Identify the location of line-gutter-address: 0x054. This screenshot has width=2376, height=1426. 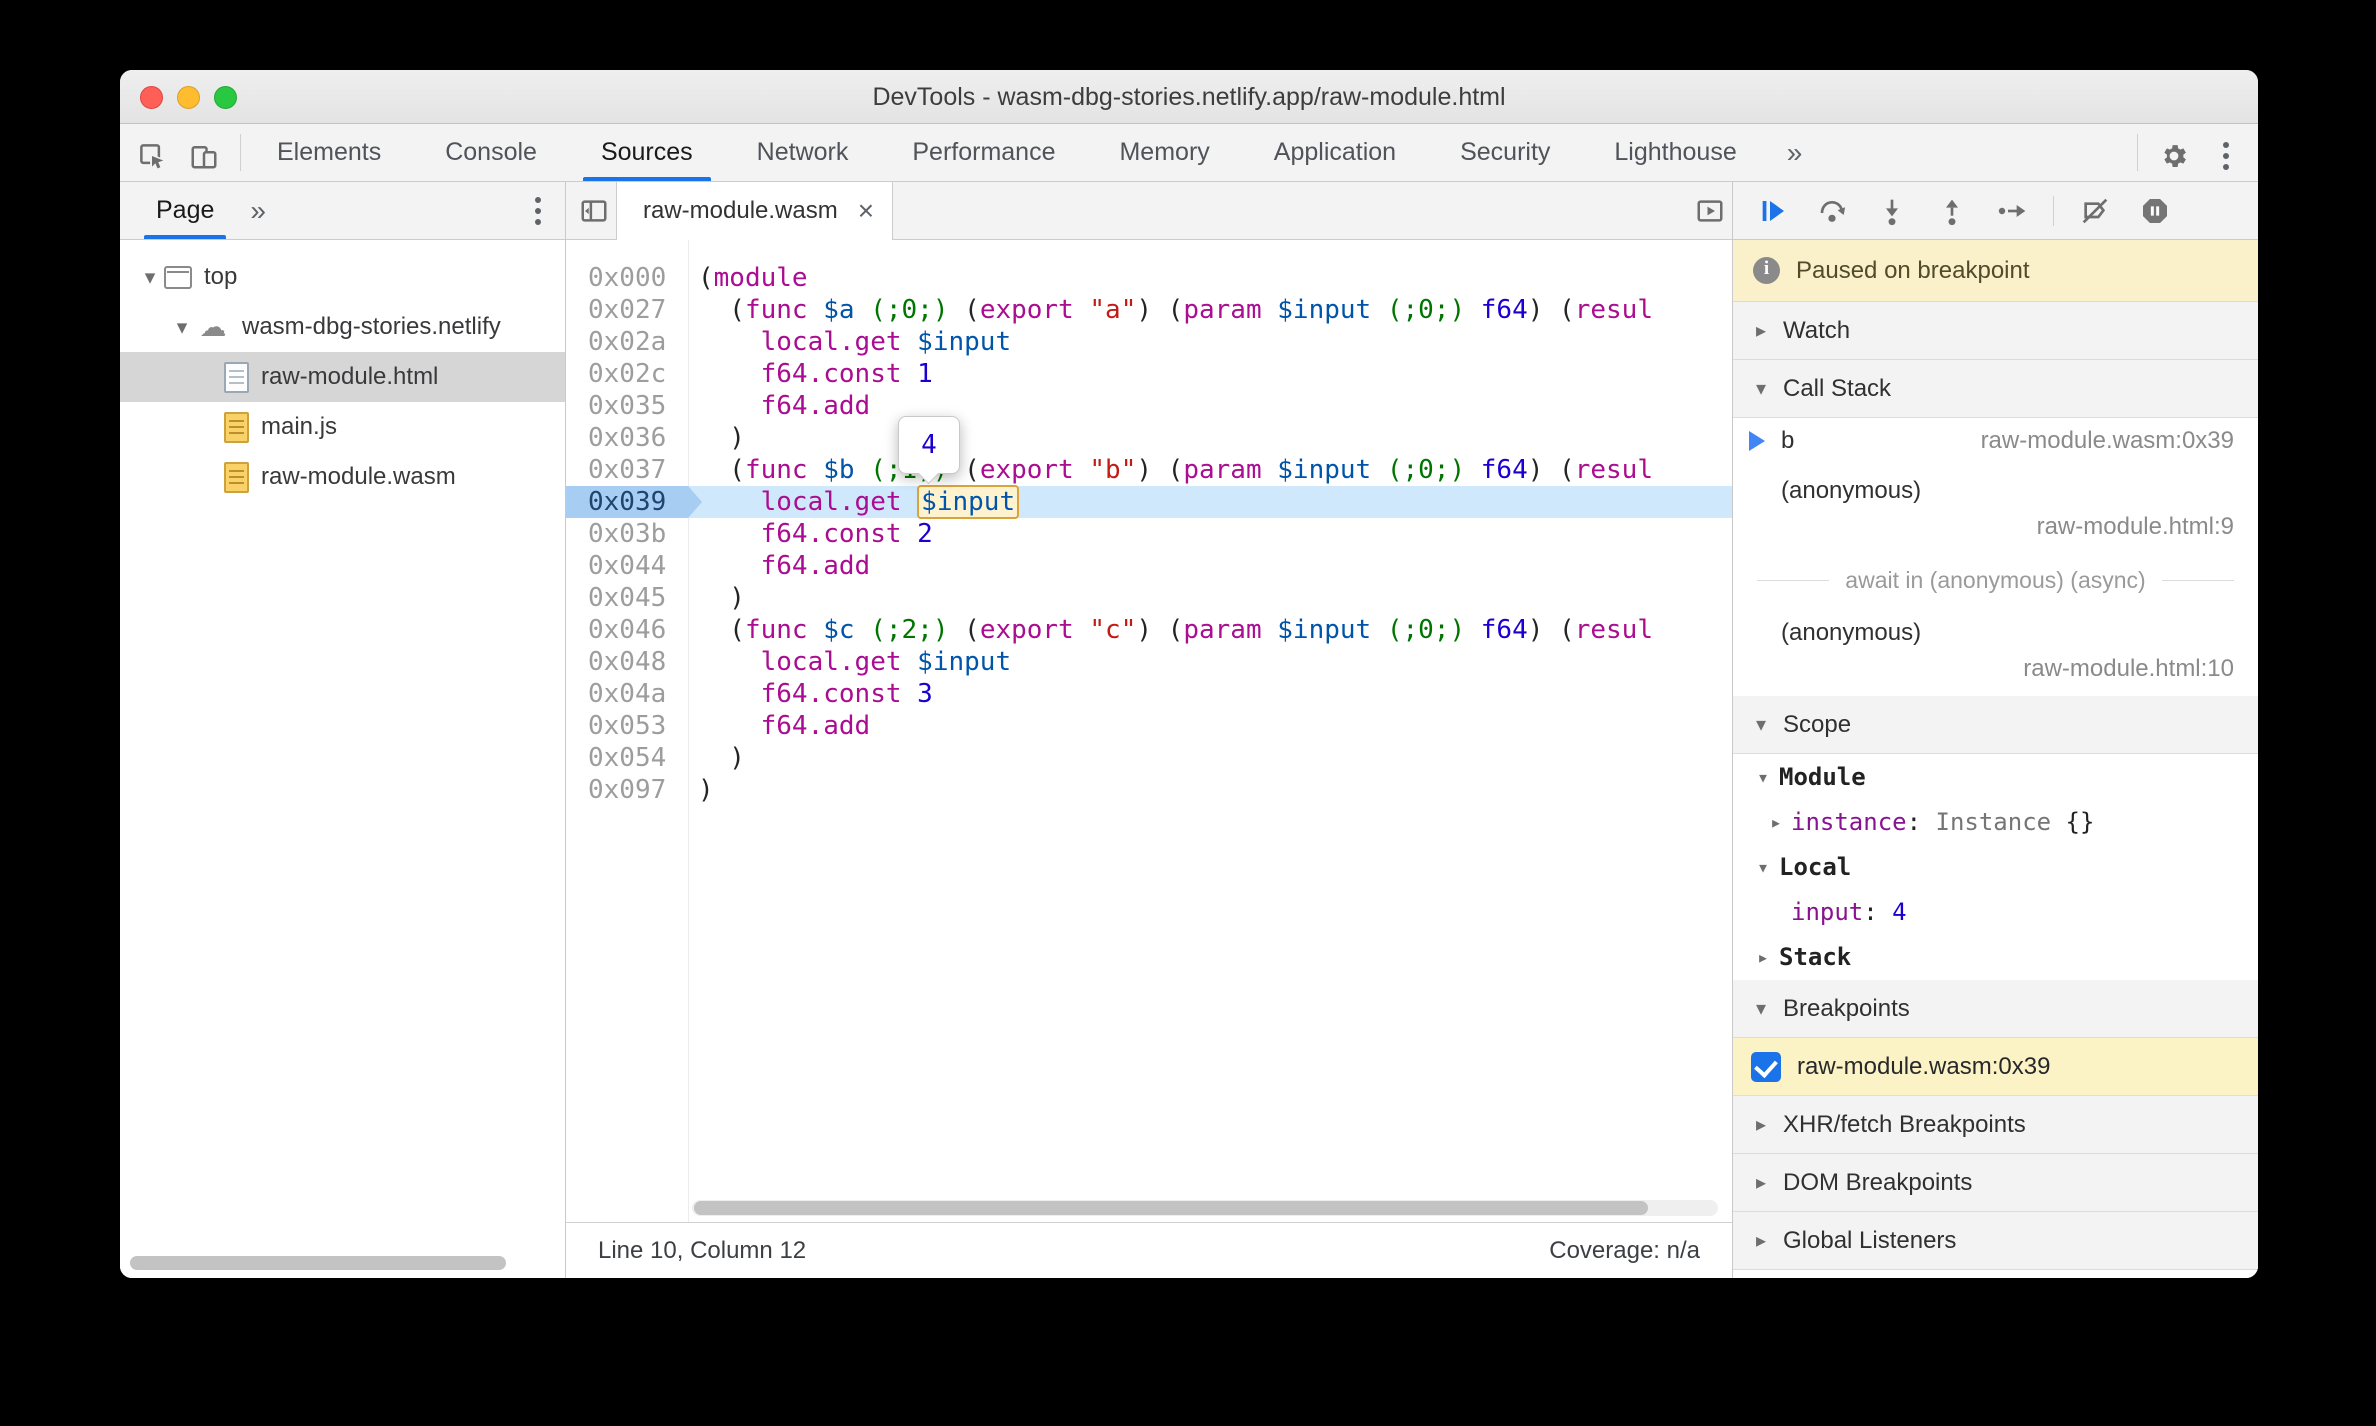
(627, 758).